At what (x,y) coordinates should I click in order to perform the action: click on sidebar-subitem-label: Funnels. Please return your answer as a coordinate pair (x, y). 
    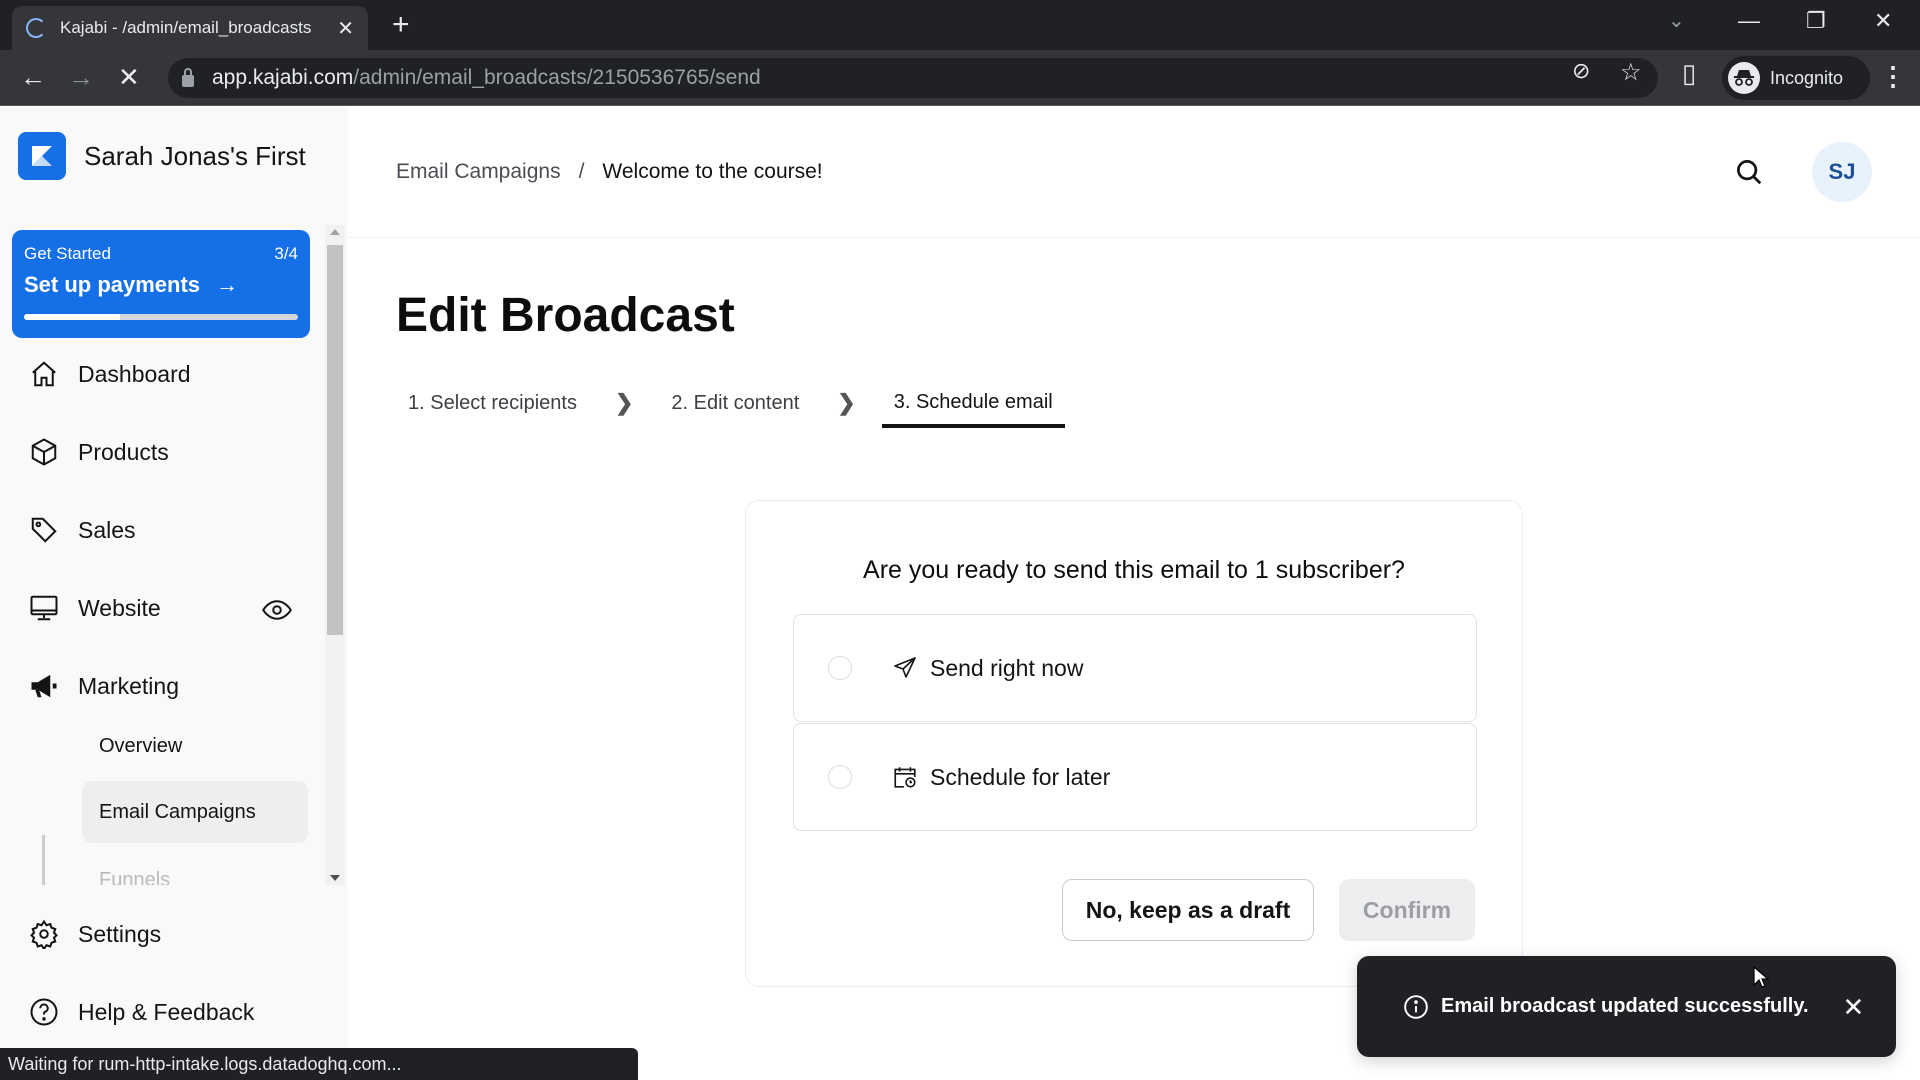
    Looking at the image, I should click on (135, 877).